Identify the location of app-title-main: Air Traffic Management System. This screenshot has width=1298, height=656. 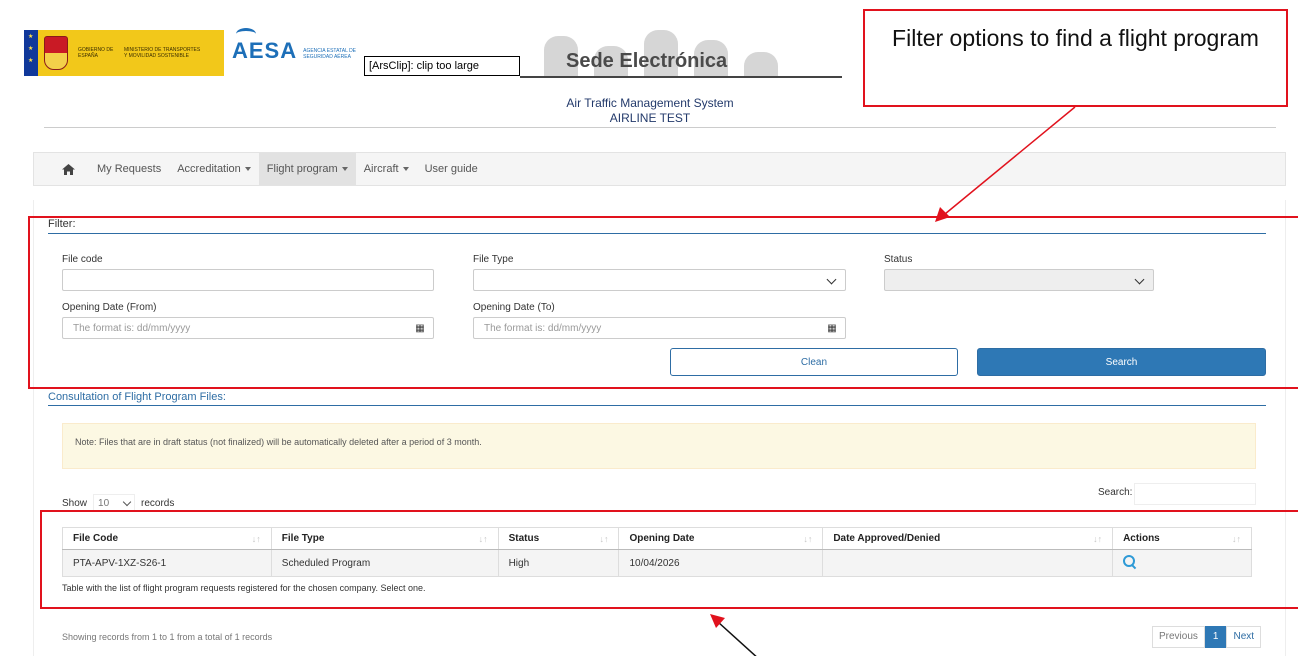
(650, 103).